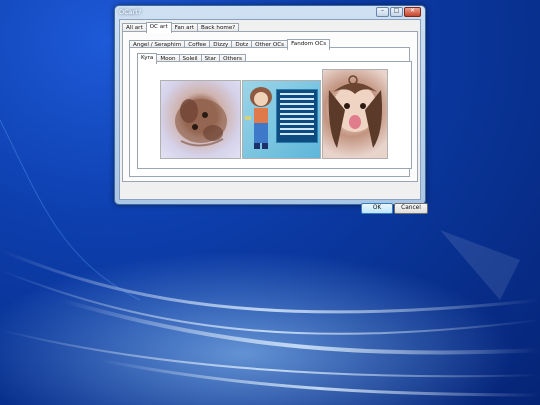  I want to click on maximize-button: □, so click(396, 12).